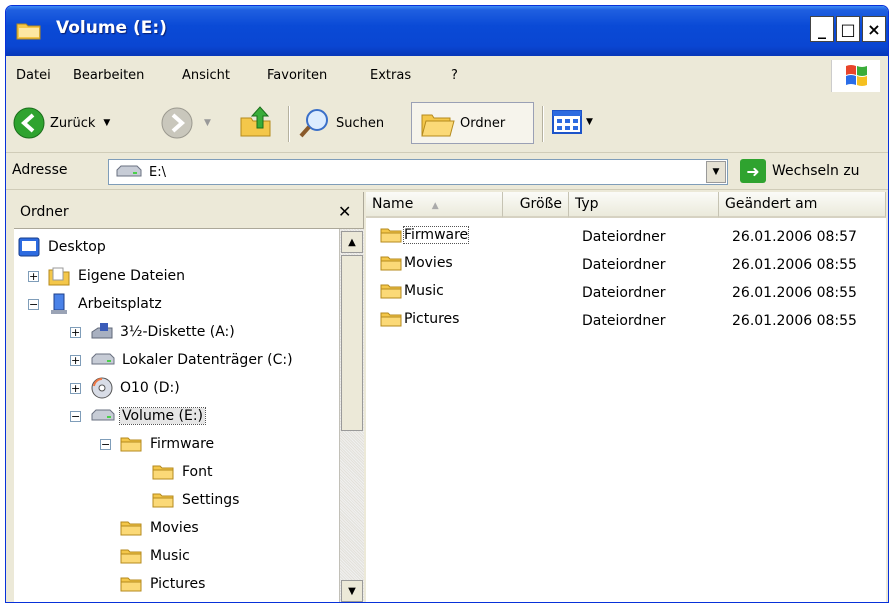  I want to click on minimize-icon: _, so click(822, 29).